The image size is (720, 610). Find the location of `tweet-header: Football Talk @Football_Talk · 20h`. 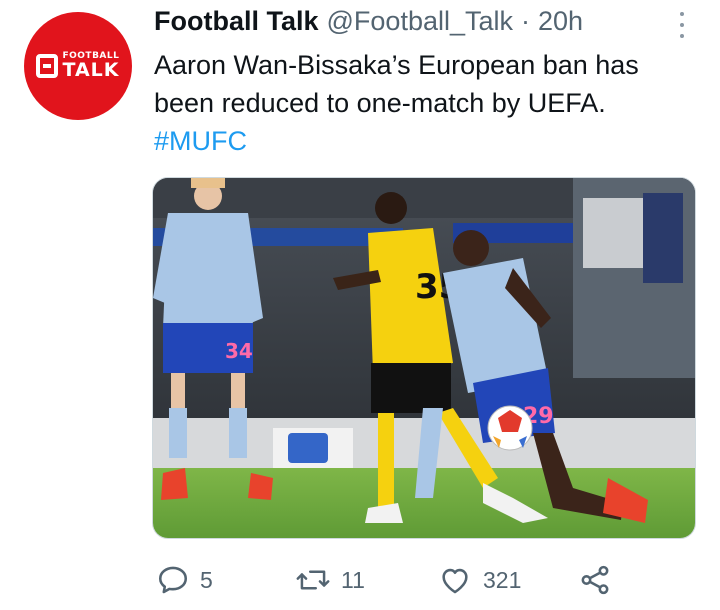

tweet-header: Football Talk @Football_Talk · 20h is located at coordinates (417, 23).